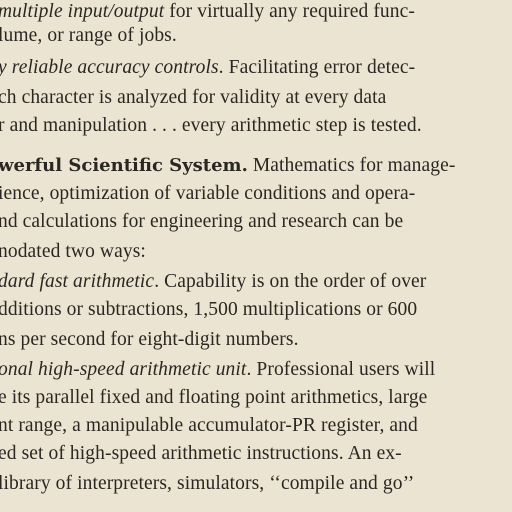  I want to click on text-line-12: ns per second for eight-digit numbers., so click(149, 339).